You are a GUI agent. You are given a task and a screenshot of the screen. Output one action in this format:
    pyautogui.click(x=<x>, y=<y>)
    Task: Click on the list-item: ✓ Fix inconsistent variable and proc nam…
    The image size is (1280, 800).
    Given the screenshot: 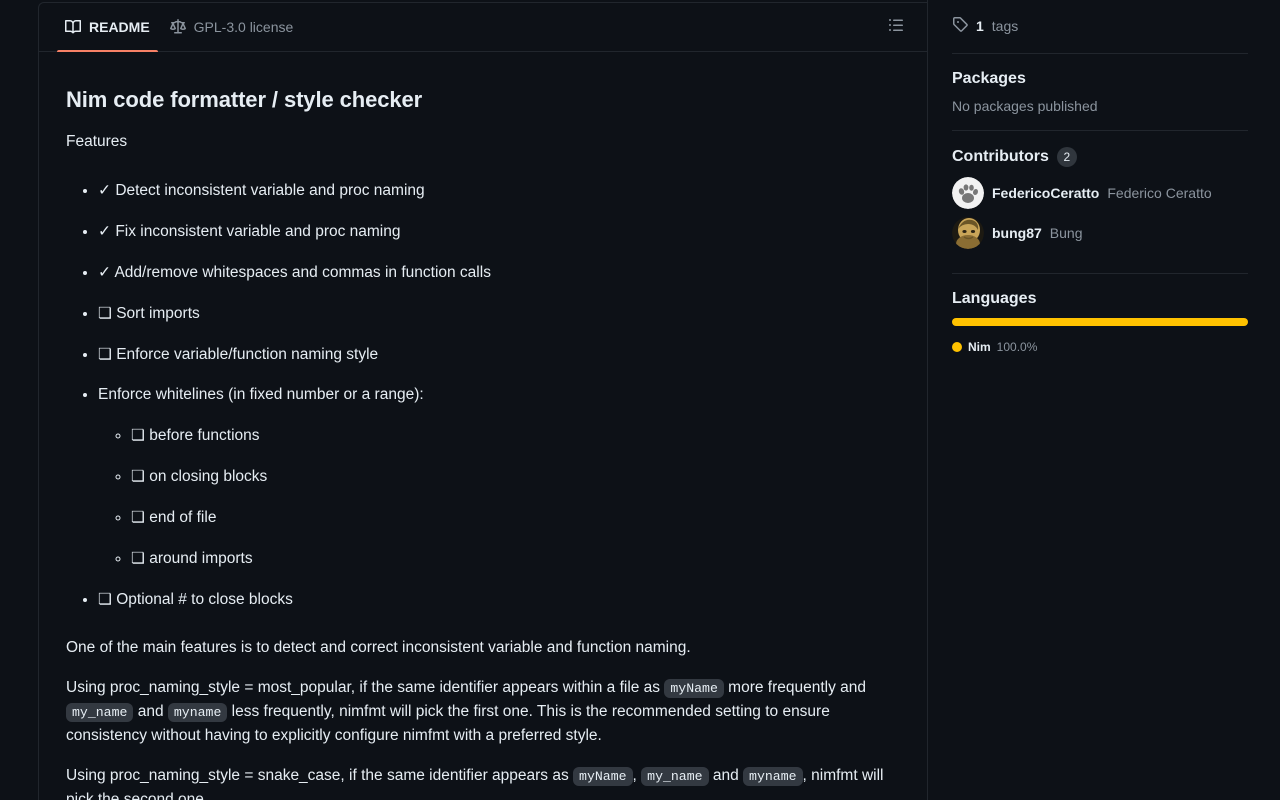 What is the action you would take?
    pyautogui.click(x=499, y=231)
    